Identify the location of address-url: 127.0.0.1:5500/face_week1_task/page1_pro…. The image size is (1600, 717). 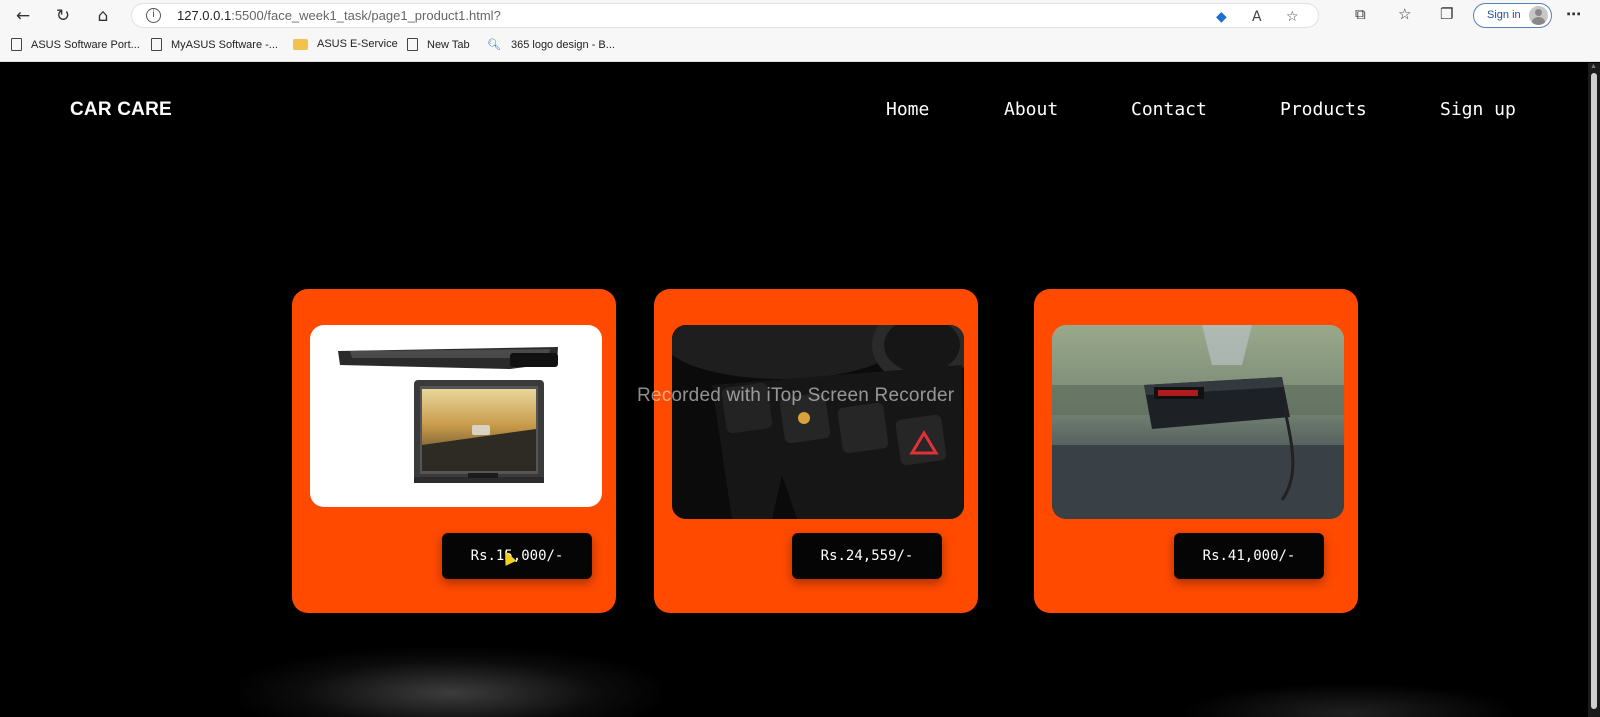
(339, 15).